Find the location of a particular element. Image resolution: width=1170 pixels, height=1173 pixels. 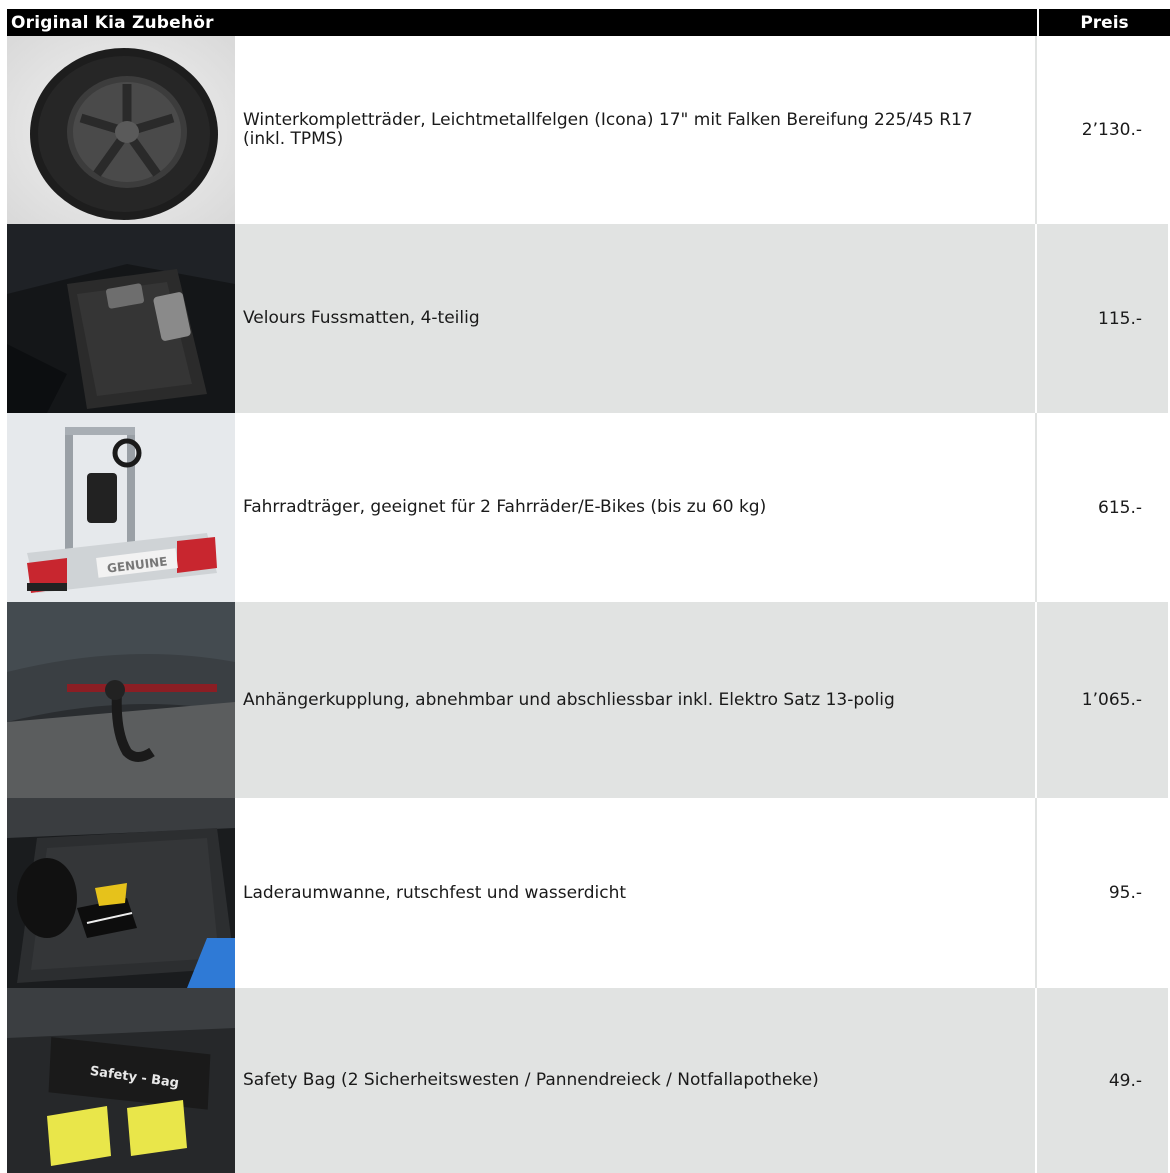

item-price: 2’130.- is located at coordinates (1101, 130).